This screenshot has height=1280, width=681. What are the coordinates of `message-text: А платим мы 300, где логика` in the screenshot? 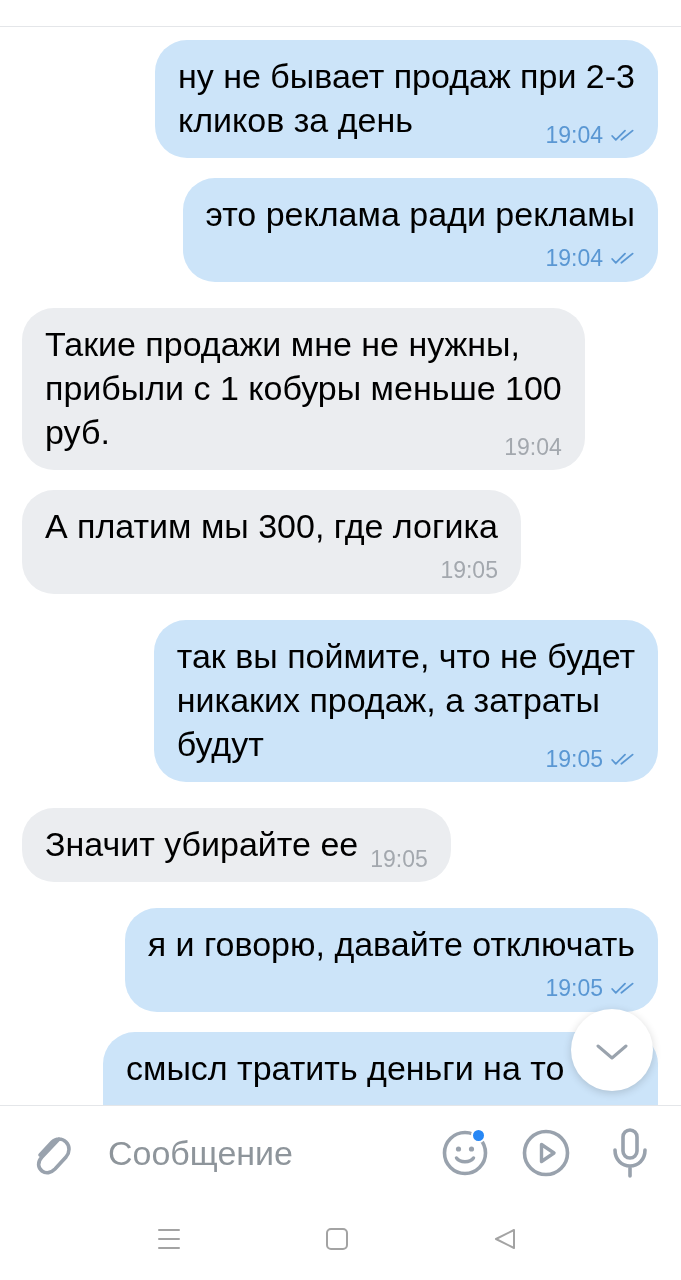 It's located at (271, 526).